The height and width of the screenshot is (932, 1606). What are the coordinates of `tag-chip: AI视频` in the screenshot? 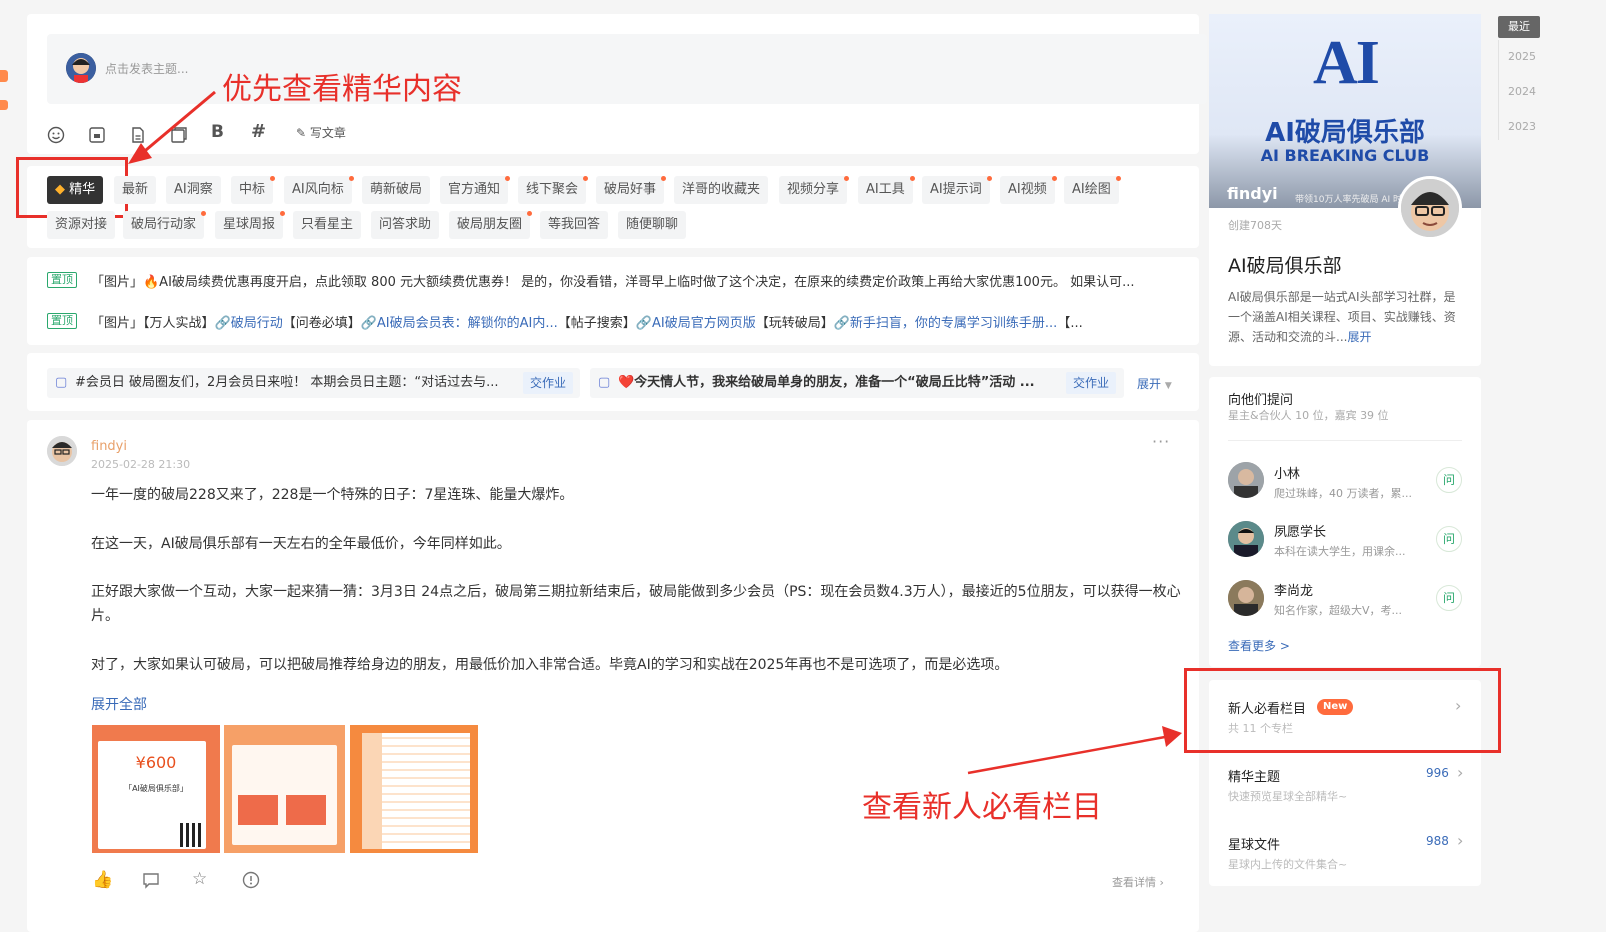 It's located at (1028, 190).